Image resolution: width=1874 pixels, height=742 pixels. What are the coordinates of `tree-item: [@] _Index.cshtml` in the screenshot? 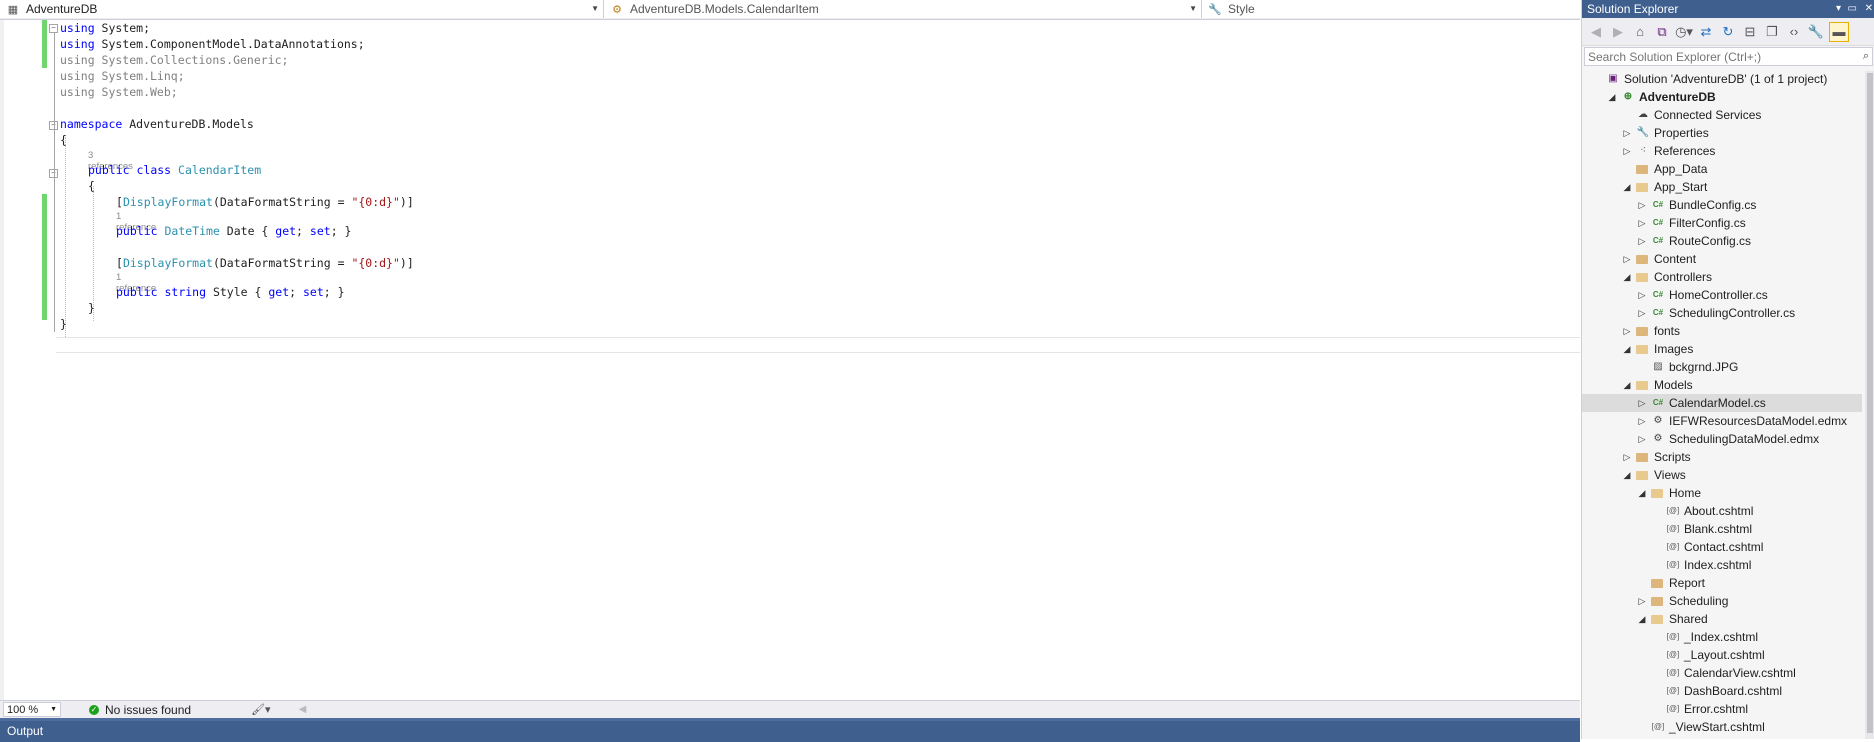 It's located at (1722, 637).